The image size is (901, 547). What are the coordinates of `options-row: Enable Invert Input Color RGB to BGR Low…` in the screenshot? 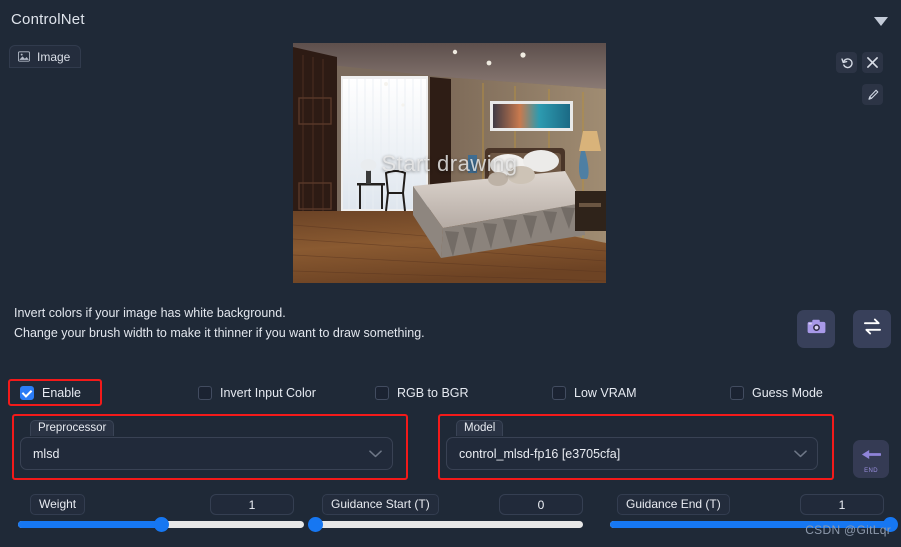 It's located at (450, 393).